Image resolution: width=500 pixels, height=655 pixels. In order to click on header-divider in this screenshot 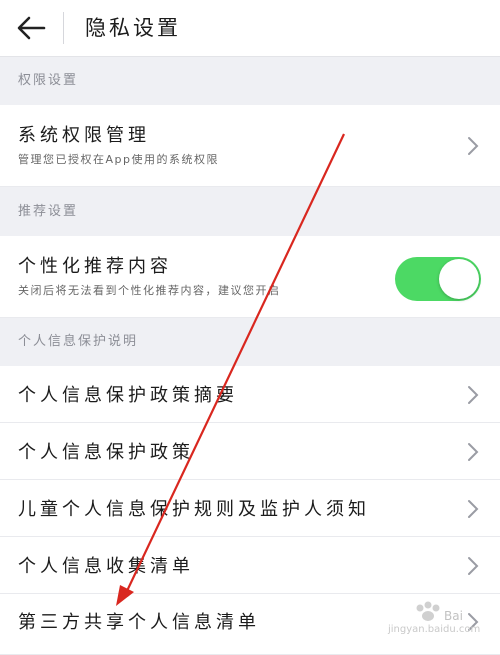, I will do `click(63, 28)`.